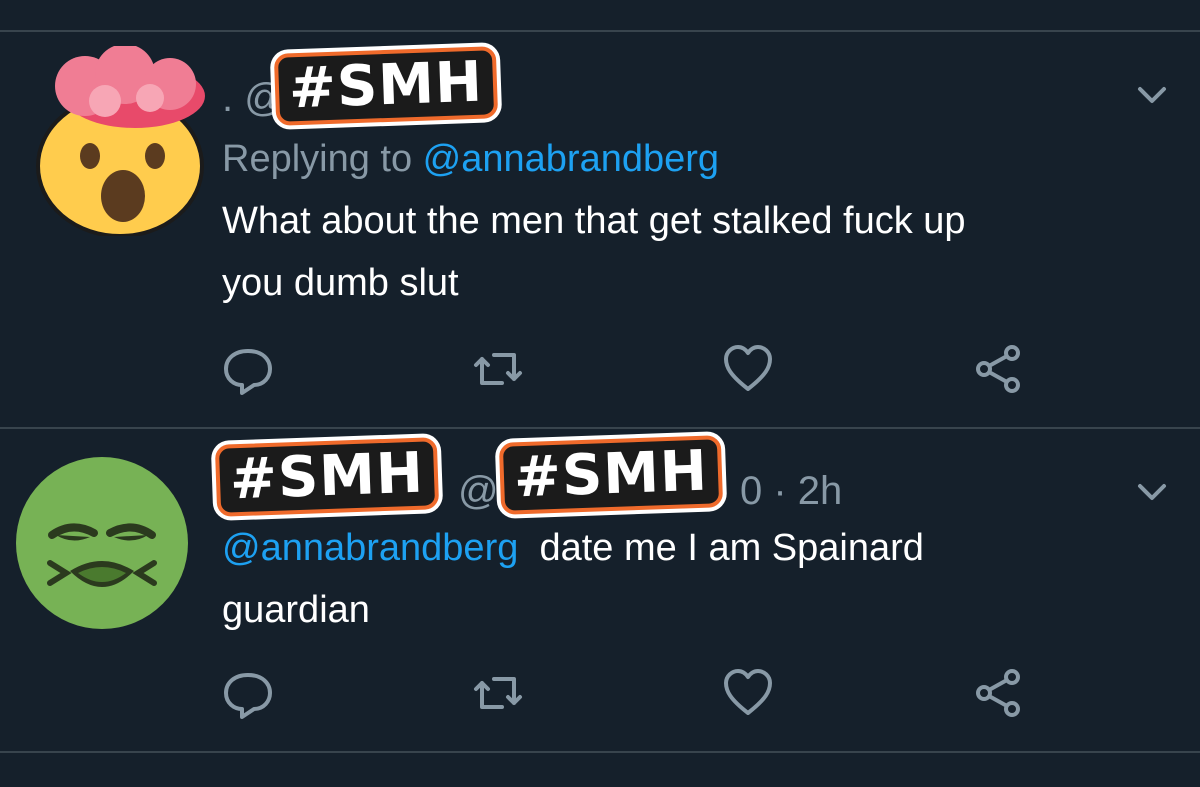 This screenshot has height=787, width=1200. I want to click on handle-at-fragment: @, so click(478, 491).